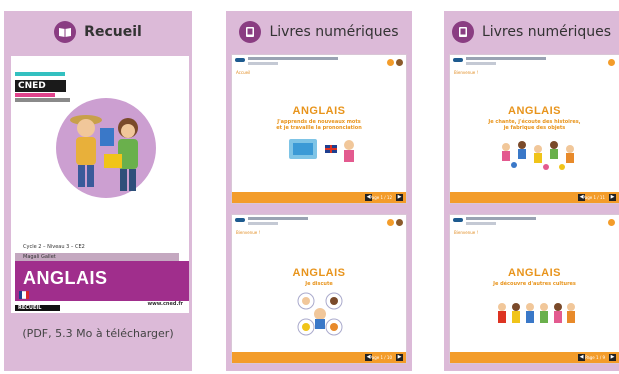 This screenshot has height=374, width=619. What do you see at coordinates (65, 32) in the screenshot?
I see `book-icon` at bounding box center [65, 32].